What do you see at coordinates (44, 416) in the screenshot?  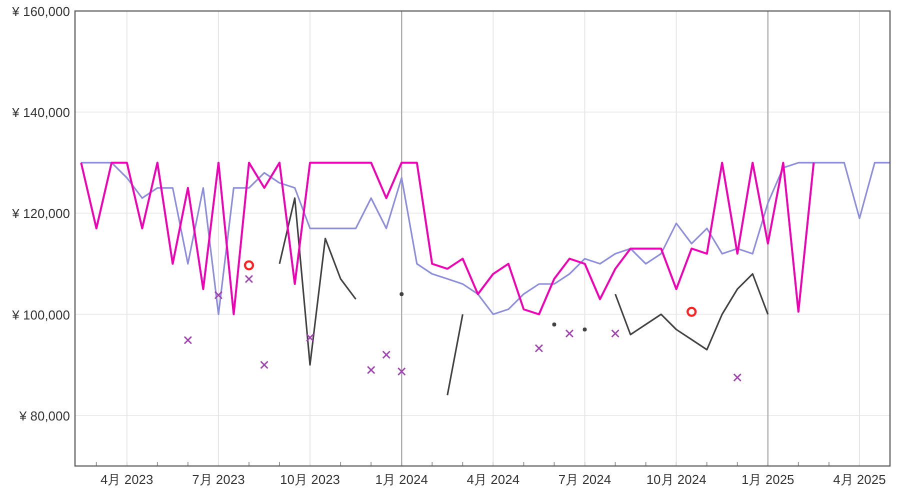 I see `axis-label: ¥ 80,000` at bounding box center [44, 416].